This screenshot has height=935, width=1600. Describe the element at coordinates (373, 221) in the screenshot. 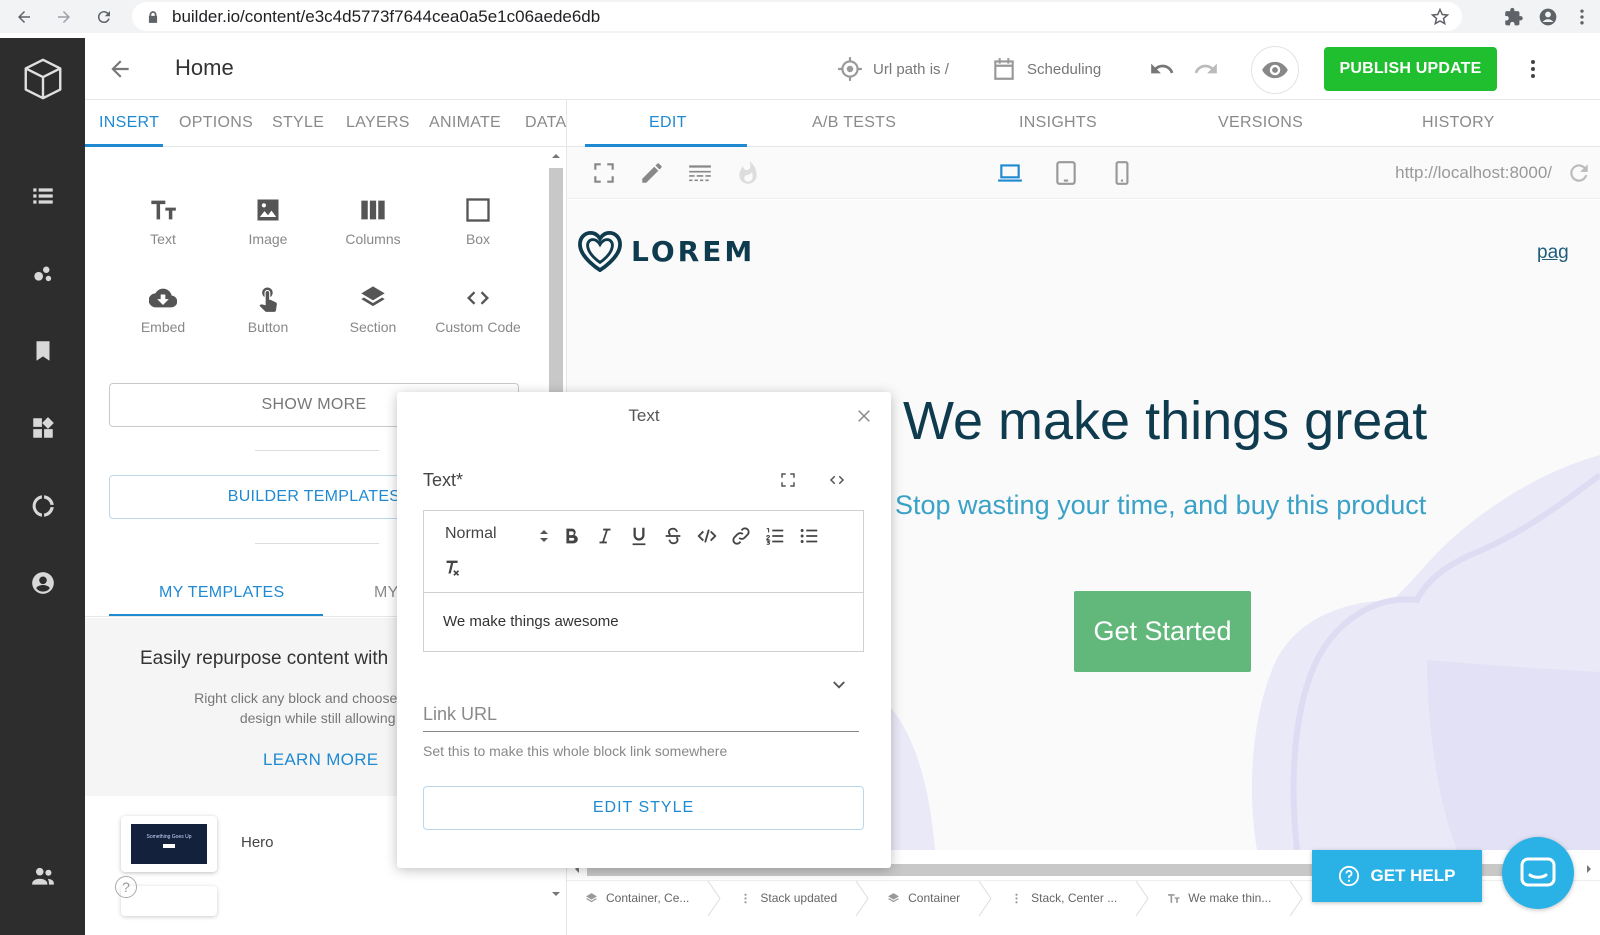

I see `block-columns: Columns` at that location.